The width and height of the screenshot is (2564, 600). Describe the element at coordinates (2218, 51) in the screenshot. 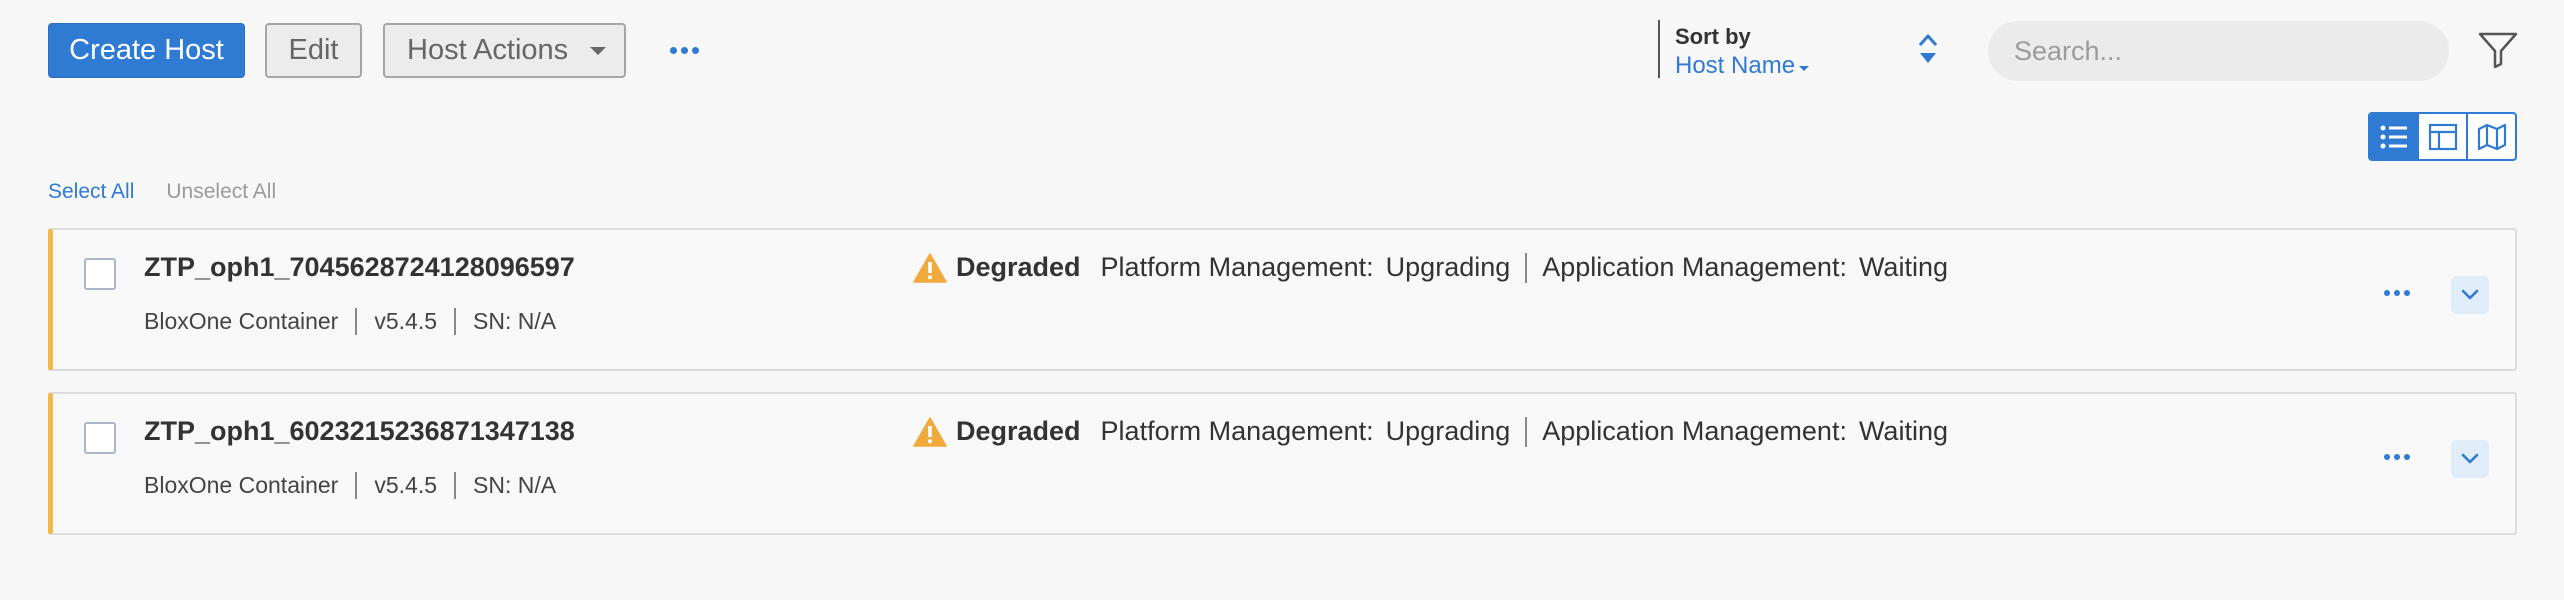

I see `search-input` at that location.